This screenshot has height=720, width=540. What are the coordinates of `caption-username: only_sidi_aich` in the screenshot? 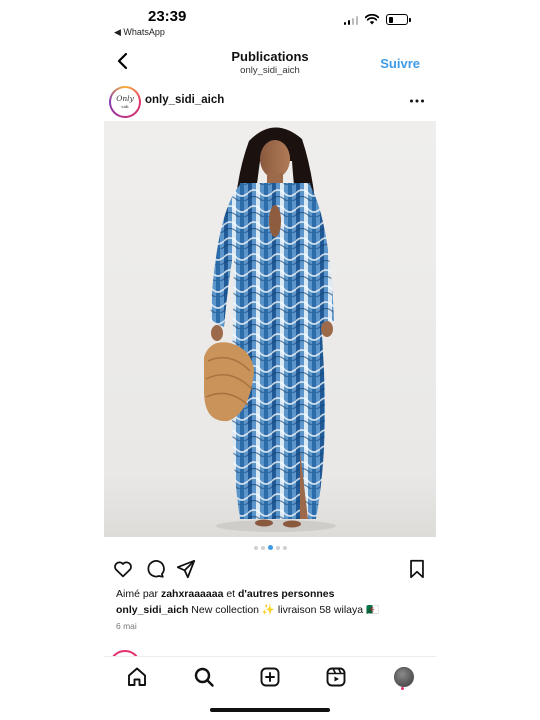 It's located at (152, 610).